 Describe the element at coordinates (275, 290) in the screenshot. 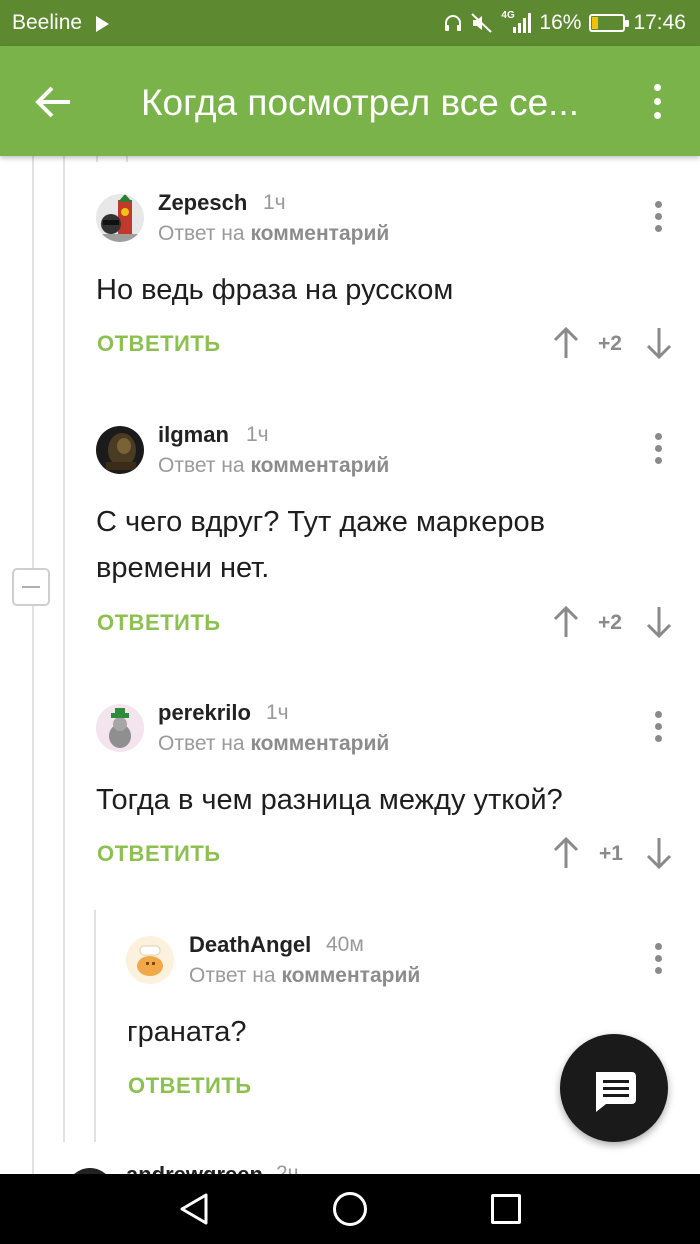

I see `comment-text: Но ведь фраза на русском` at that location.